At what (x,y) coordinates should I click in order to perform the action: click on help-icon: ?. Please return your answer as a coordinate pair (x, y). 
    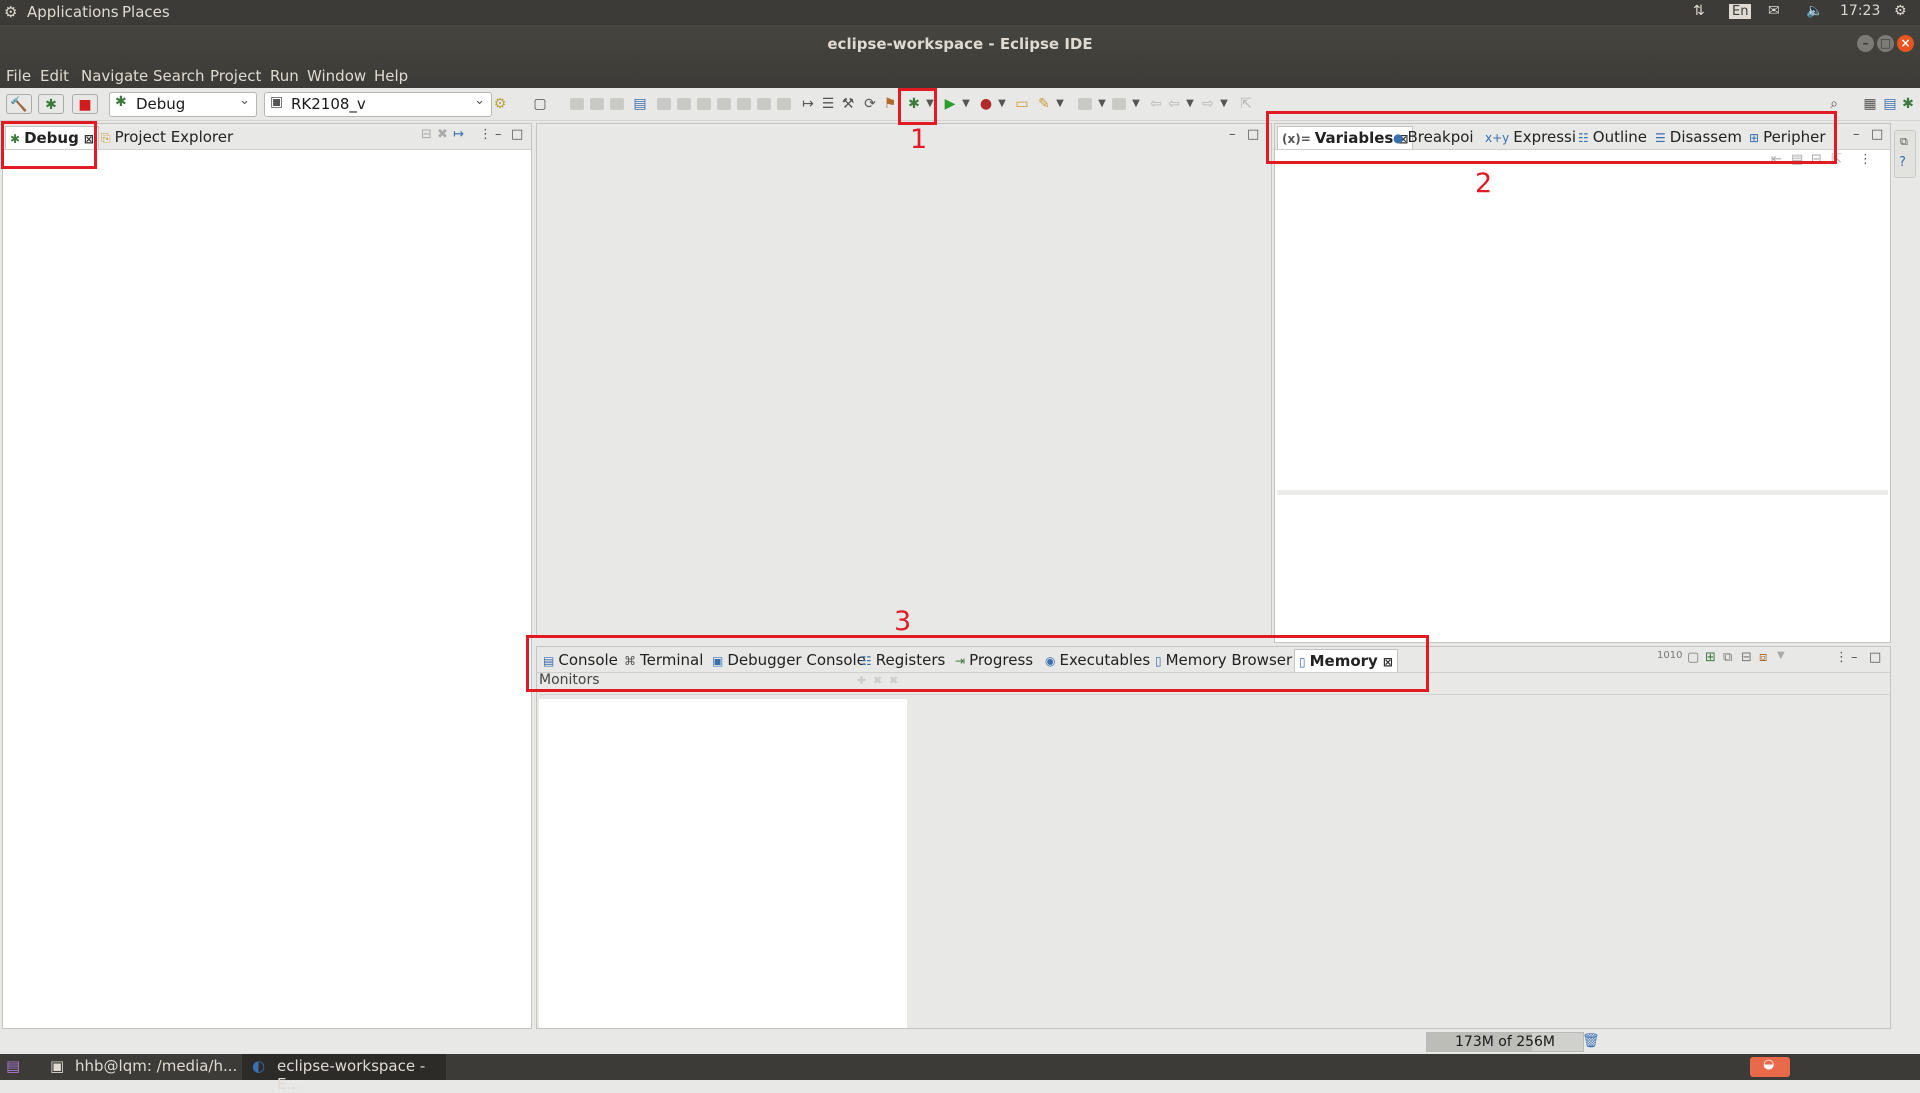
    Looking at the image, I should click on (1902, 162).